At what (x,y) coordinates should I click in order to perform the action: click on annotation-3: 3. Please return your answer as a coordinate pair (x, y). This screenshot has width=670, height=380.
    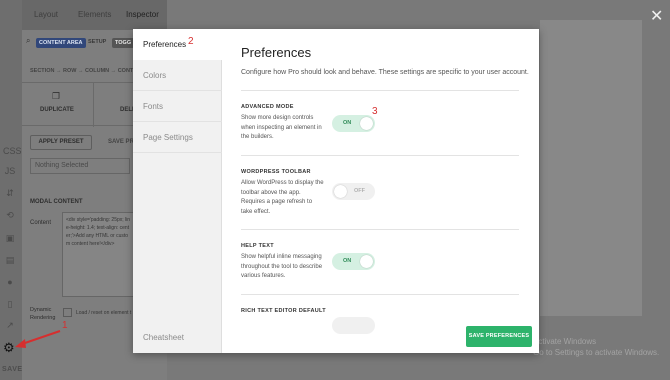
    Looking at the image, I should click on (375, 111).